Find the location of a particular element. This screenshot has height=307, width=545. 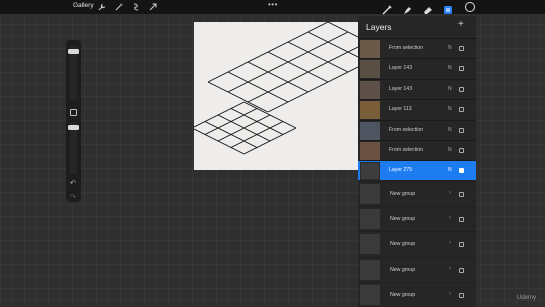

brush-size-thumb is located at coordinates (73, 51).